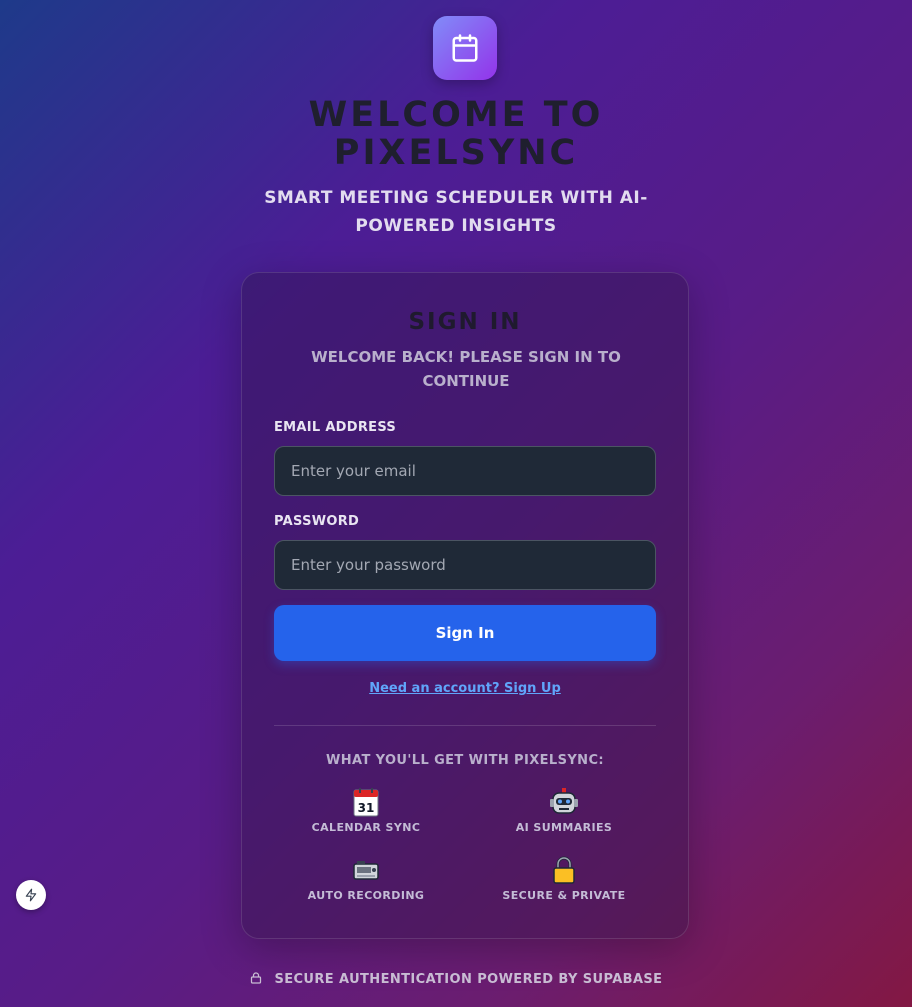 The image size is (912, 1007). Describe the element at coordinates (465, 633) in the screenshot. I see `sign-in-button: Sign In` at that location.